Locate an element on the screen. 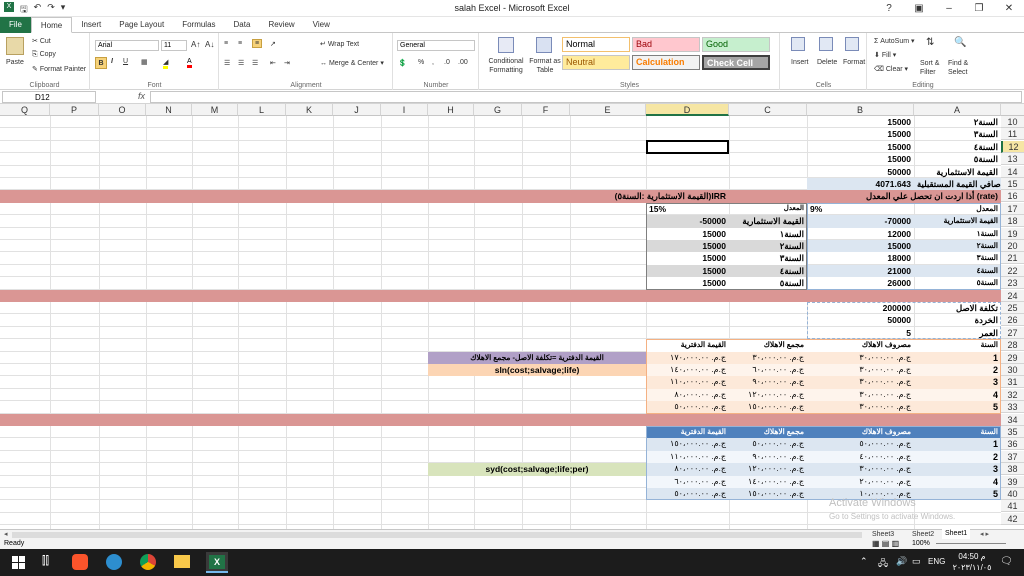  row-header-32: 32 is located at coordinates (1012, 394).